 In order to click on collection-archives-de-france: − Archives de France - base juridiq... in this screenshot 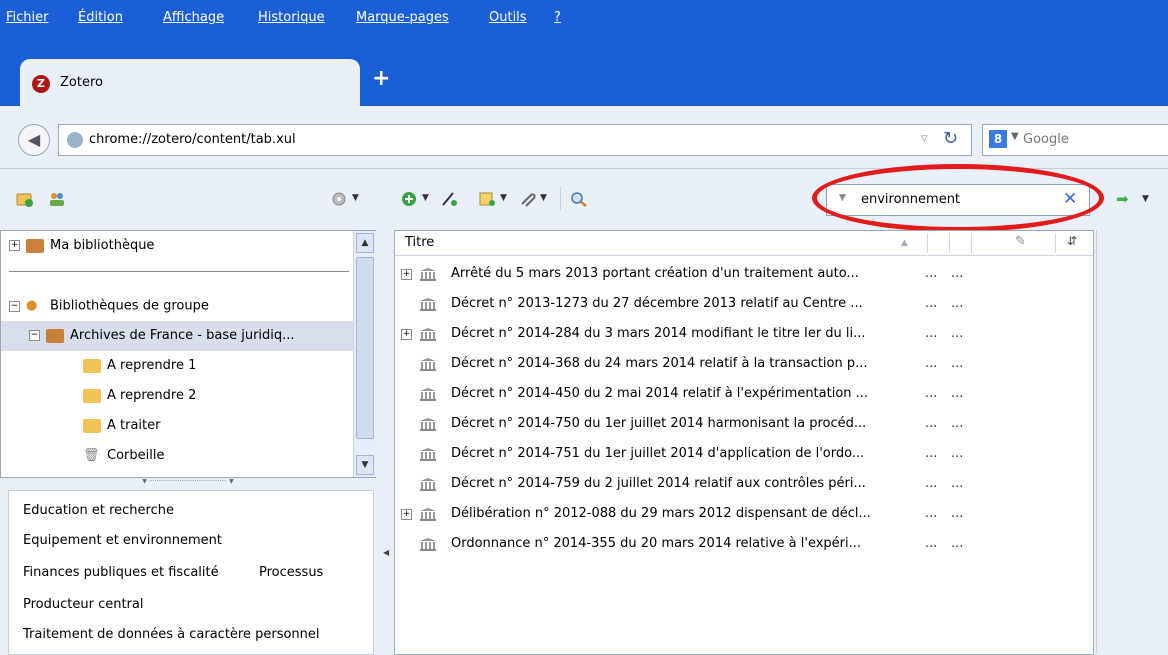, I will do `click(177, 336)`.